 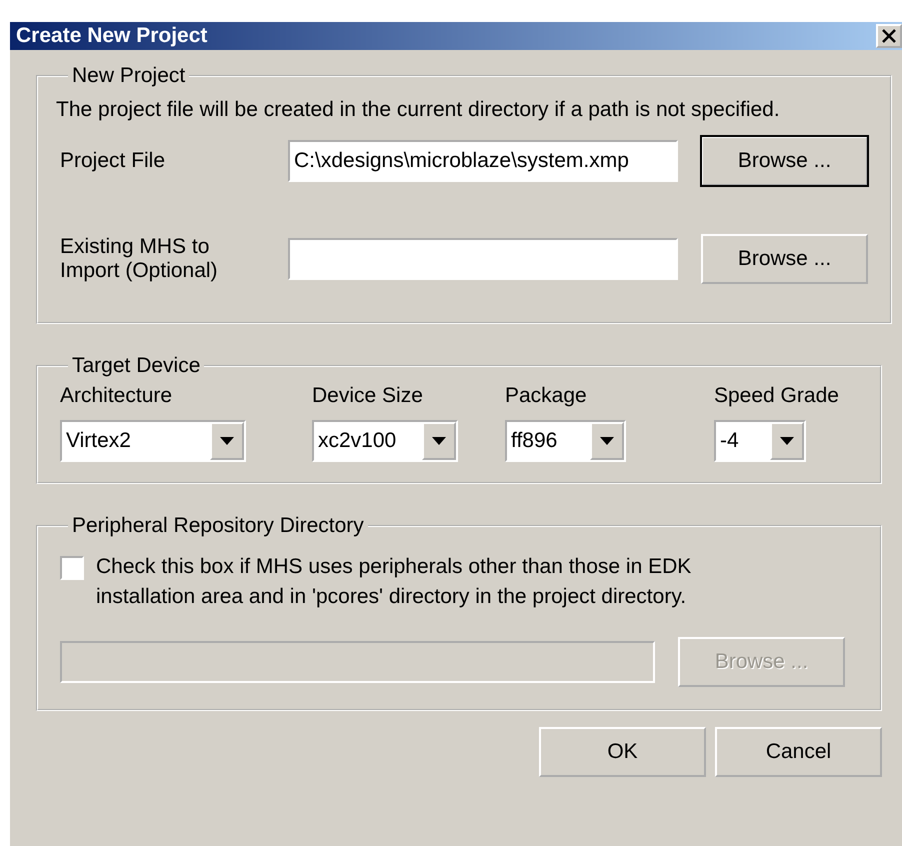 I want to click on window-title: Create New Project, so click(x=112, y=36).